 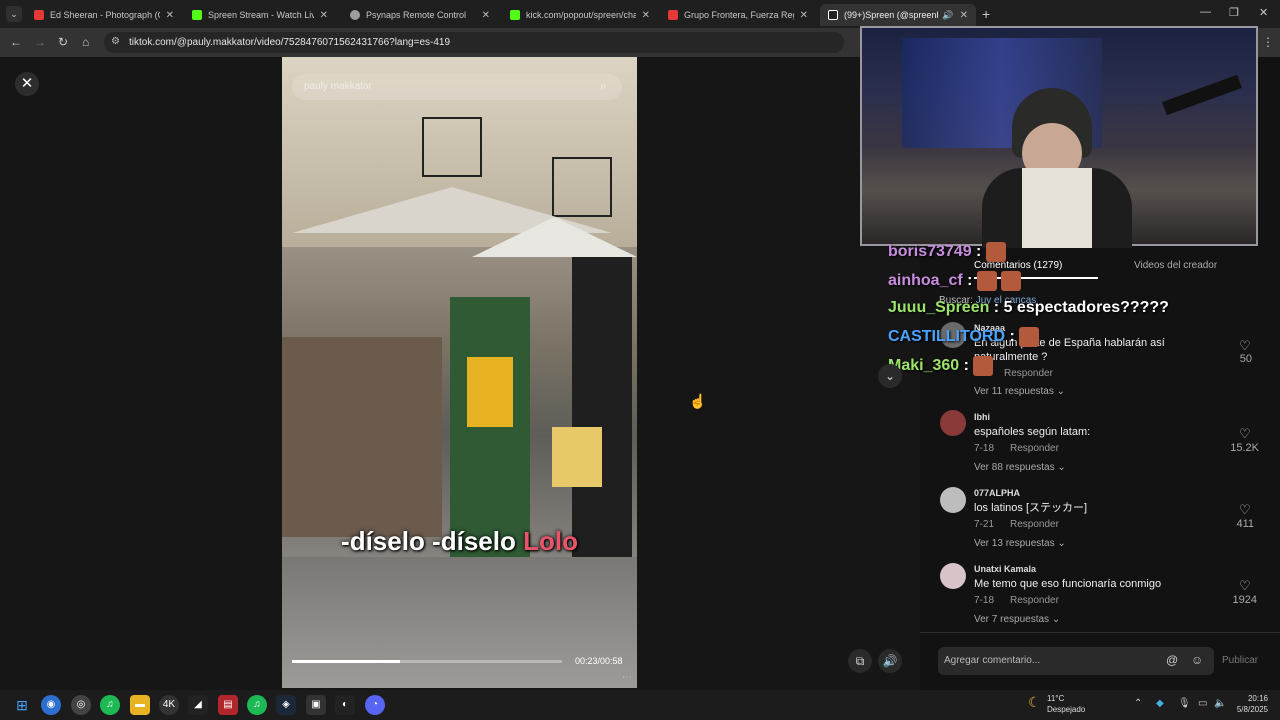 What do you see at coordinates (898, 15) in the screenshot?
I see `tab-tiktok-spreen: (99+)Spreen (@spreenbro🔊✕` at bounding box center [898, 15].